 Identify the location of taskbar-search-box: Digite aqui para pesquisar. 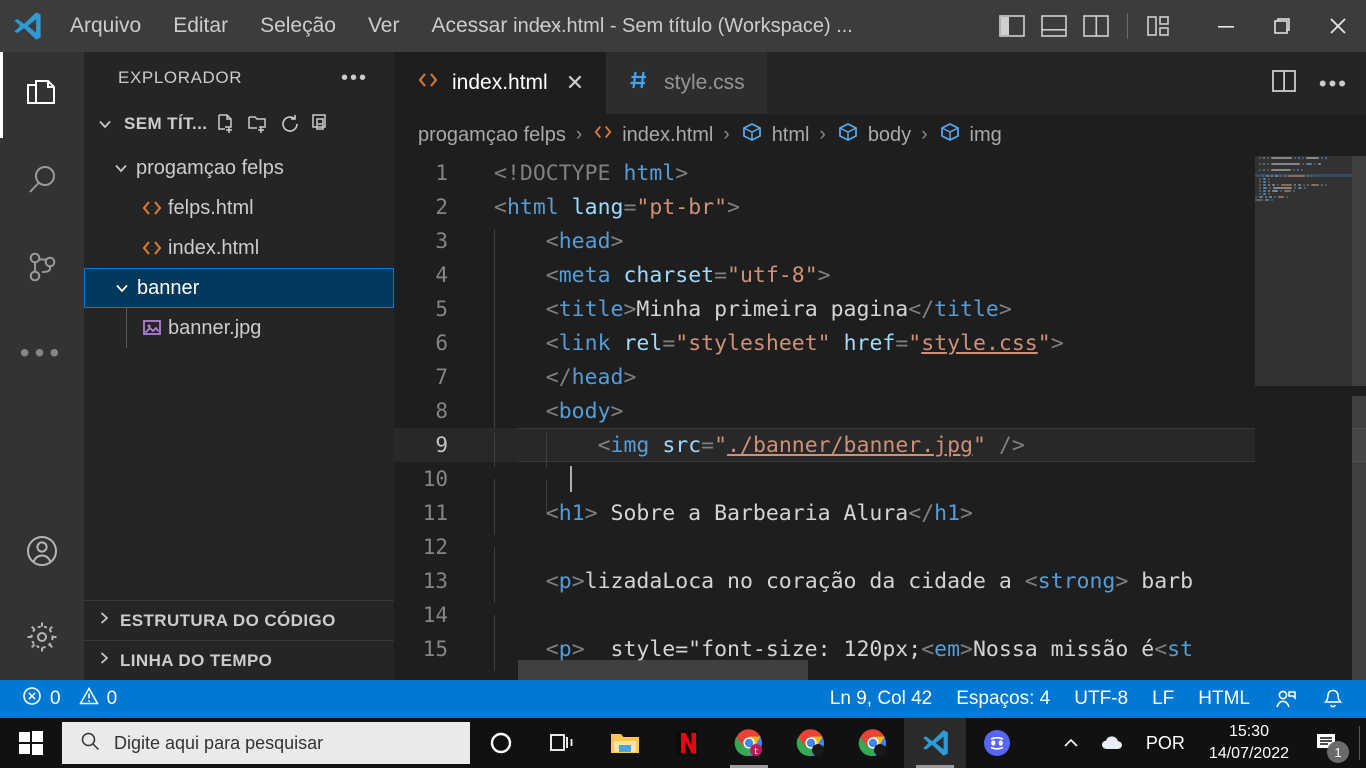
(266, 743).